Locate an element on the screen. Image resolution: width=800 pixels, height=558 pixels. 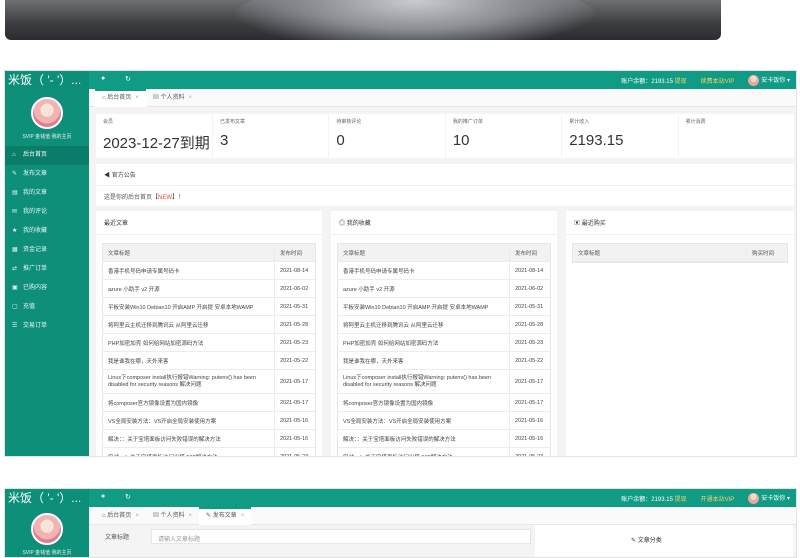
vip-link: 续费本站VIP is located at coordinates (718, 80).